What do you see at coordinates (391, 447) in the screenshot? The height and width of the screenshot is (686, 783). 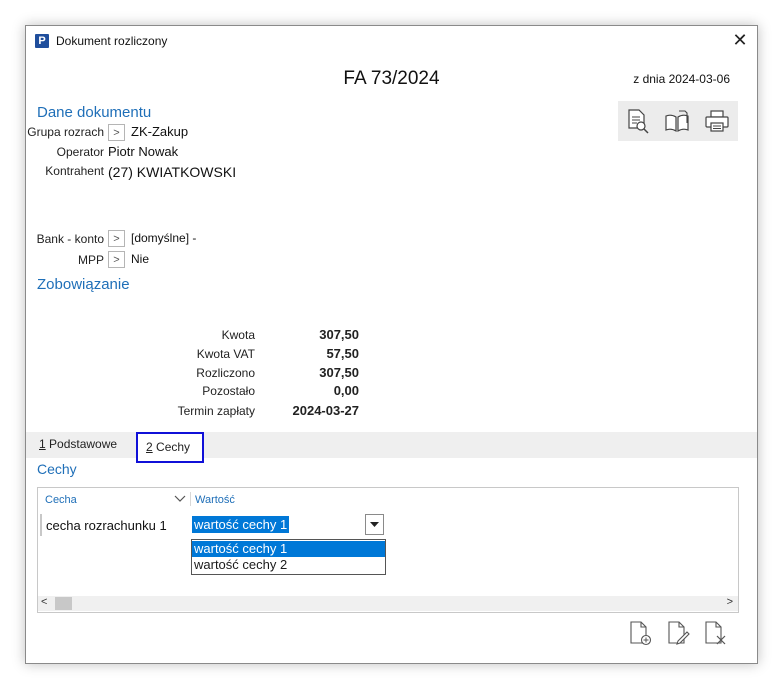 I see `tab-bar: 1 Podstawowe 2 Cechy` at bounding box center [391, 447].